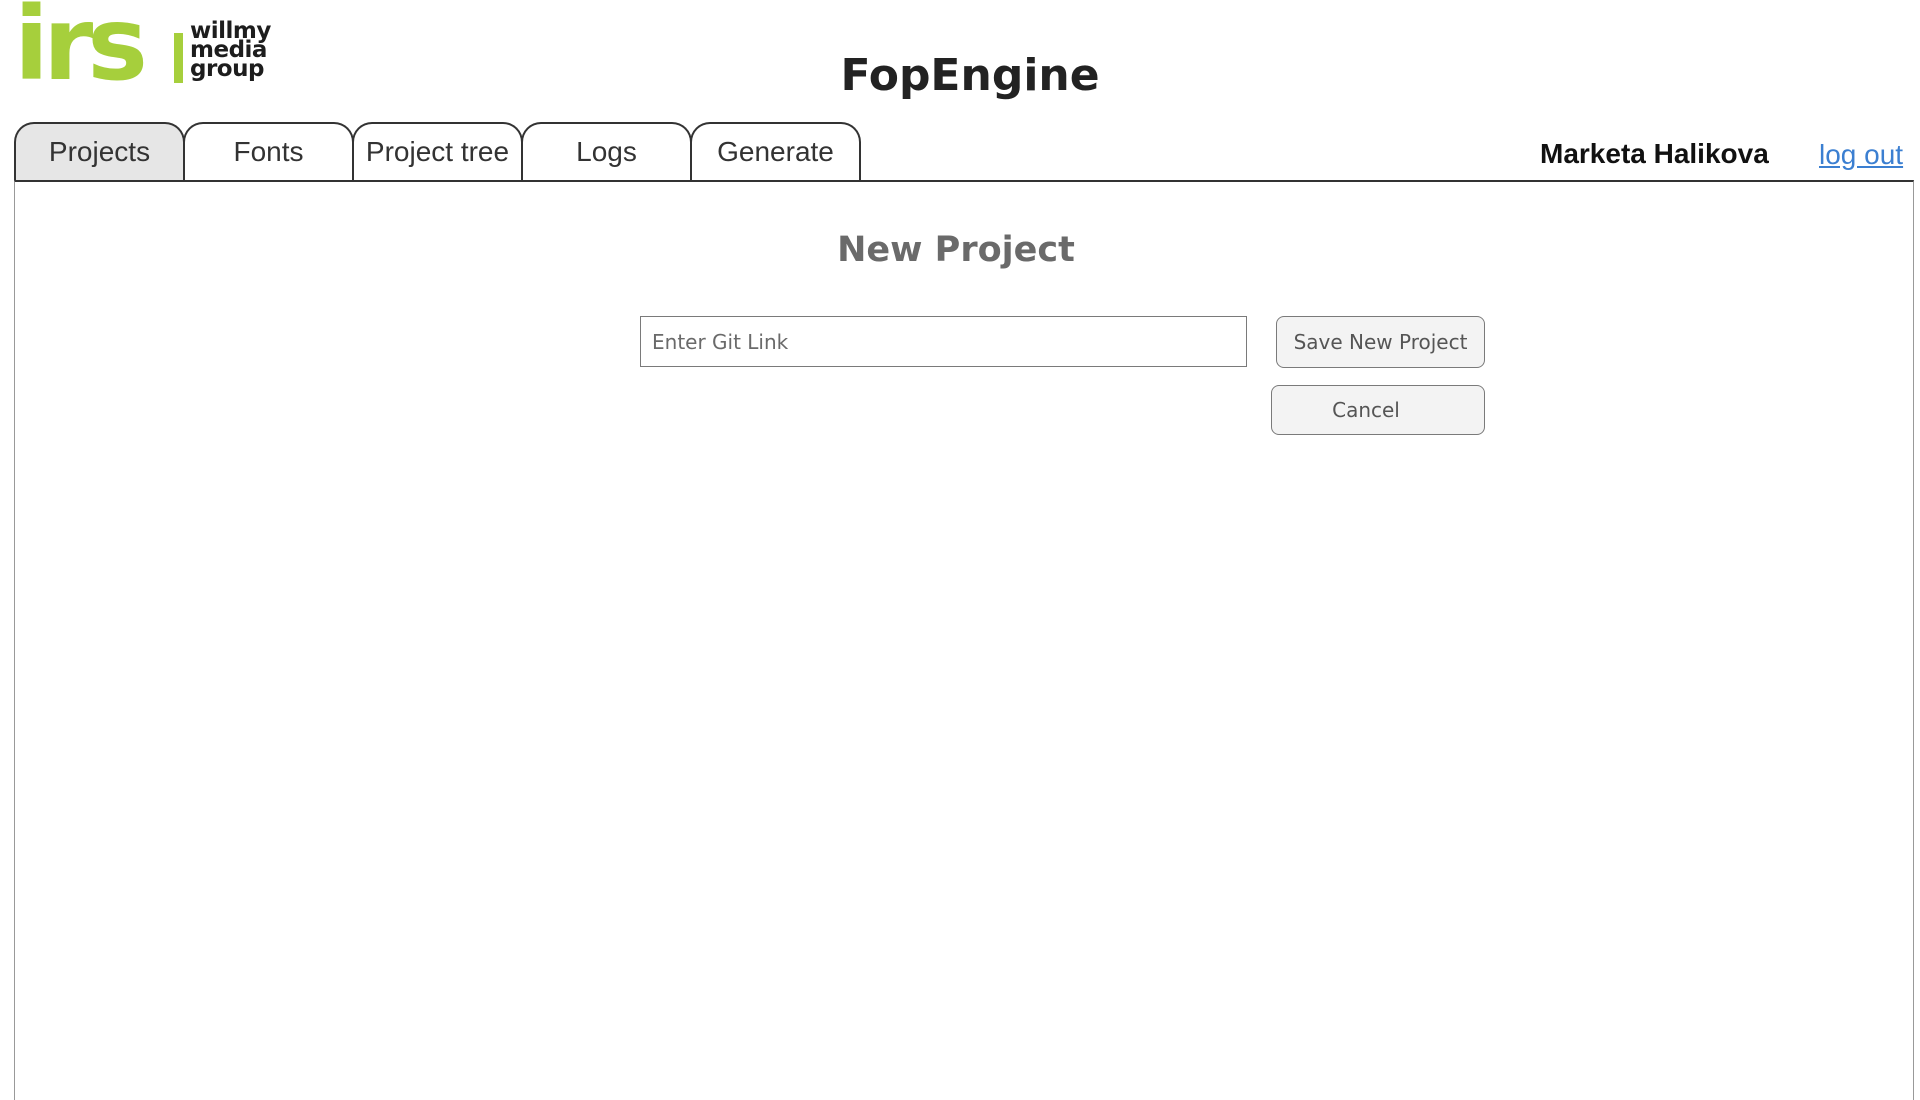  I want to click on tab-generate: Generate, so click(775, 151).